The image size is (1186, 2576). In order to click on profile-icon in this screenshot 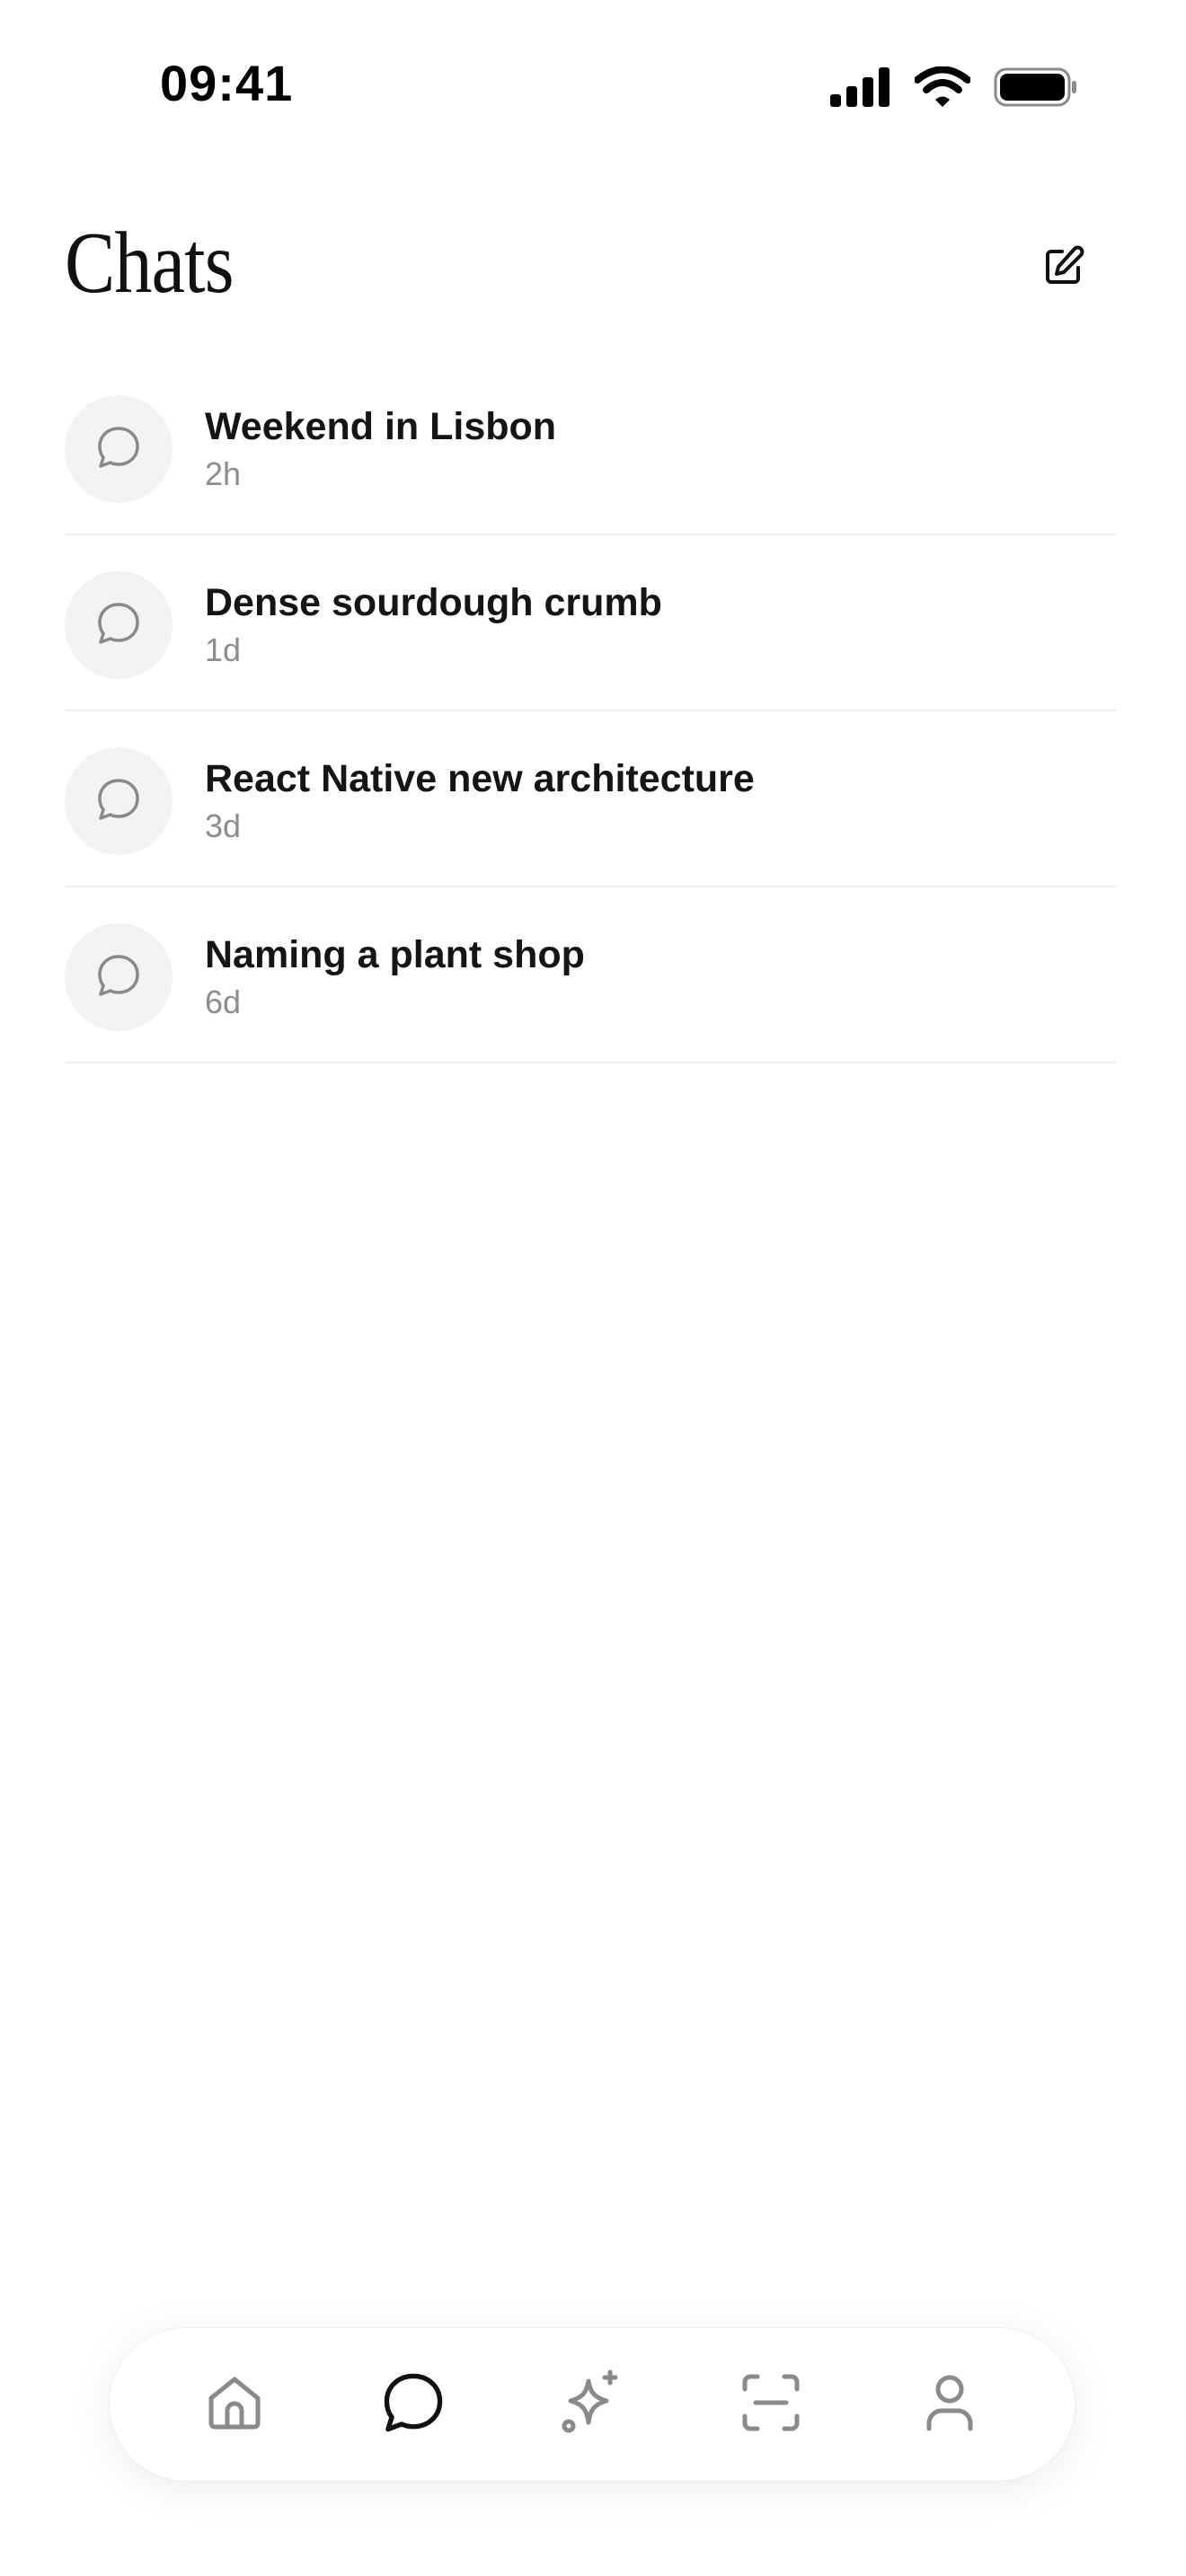, I will do `click(949, 2405)`.